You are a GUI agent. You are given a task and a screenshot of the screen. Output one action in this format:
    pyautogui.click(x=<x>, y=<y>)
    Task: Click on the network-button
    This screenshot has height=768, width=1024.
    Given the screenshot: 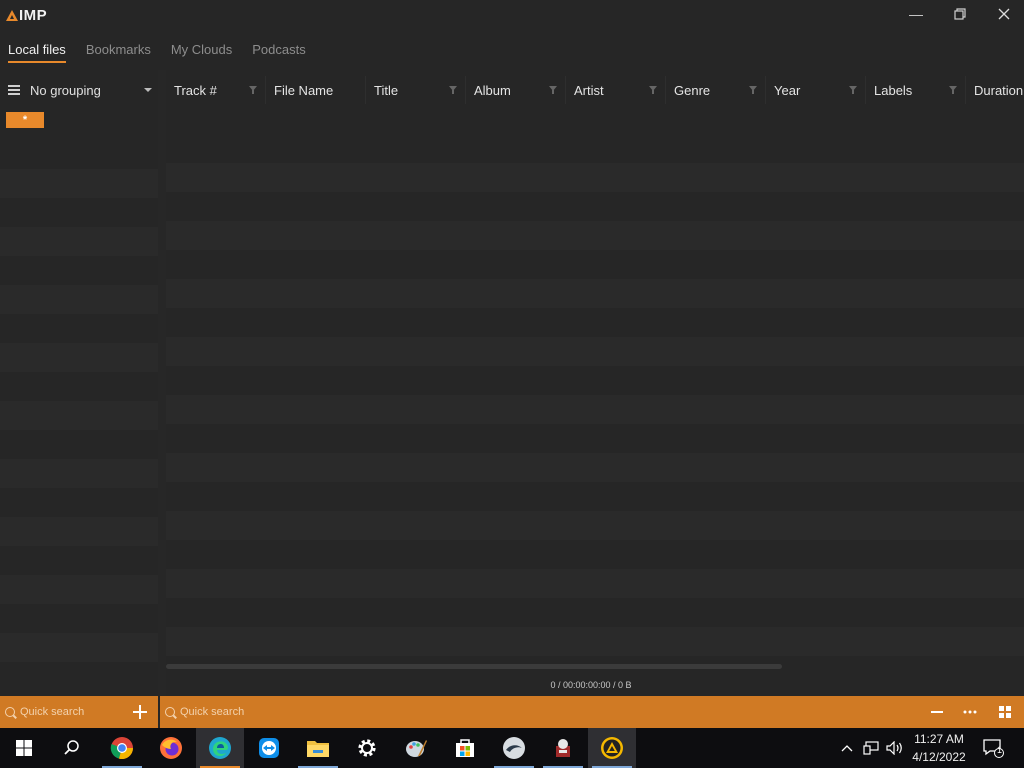 What is the action you would take?
    pyautogui.click(x=871, y=748)
    